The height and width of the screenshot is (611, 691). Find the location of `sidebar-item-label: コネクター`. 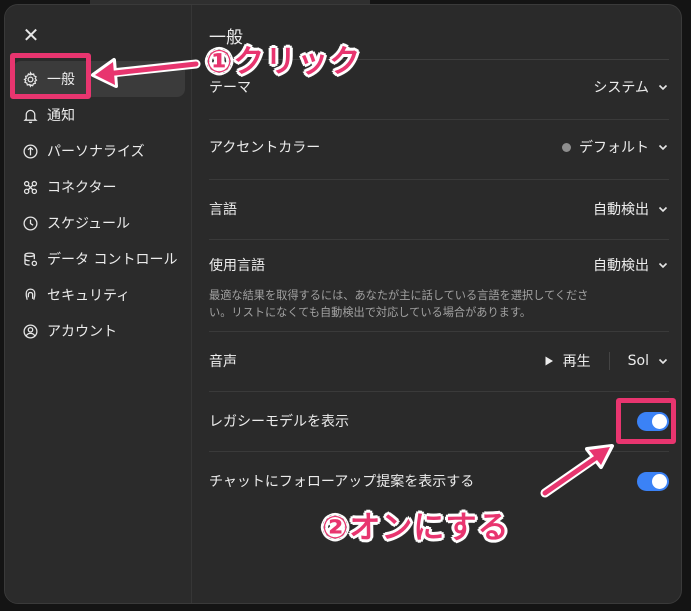

sidebar-item-label: コネクター is located at coordinates (82, 188).